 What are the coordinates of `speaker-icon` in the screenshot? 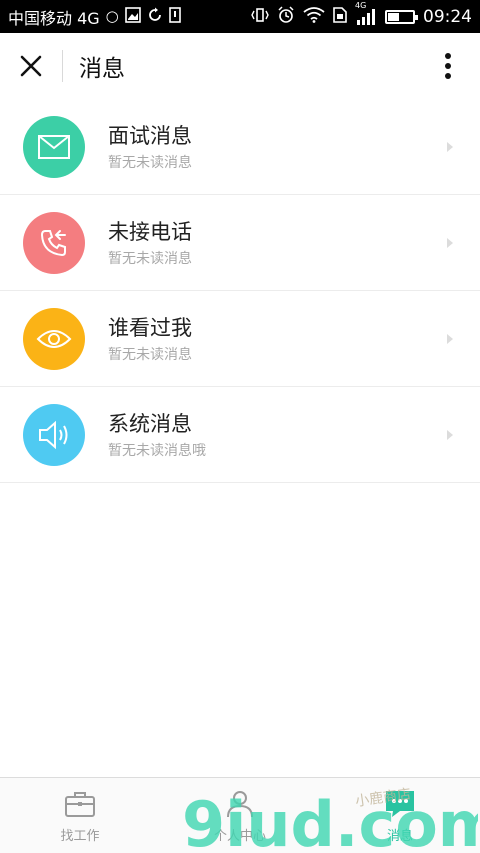 It's located at (54, 434).